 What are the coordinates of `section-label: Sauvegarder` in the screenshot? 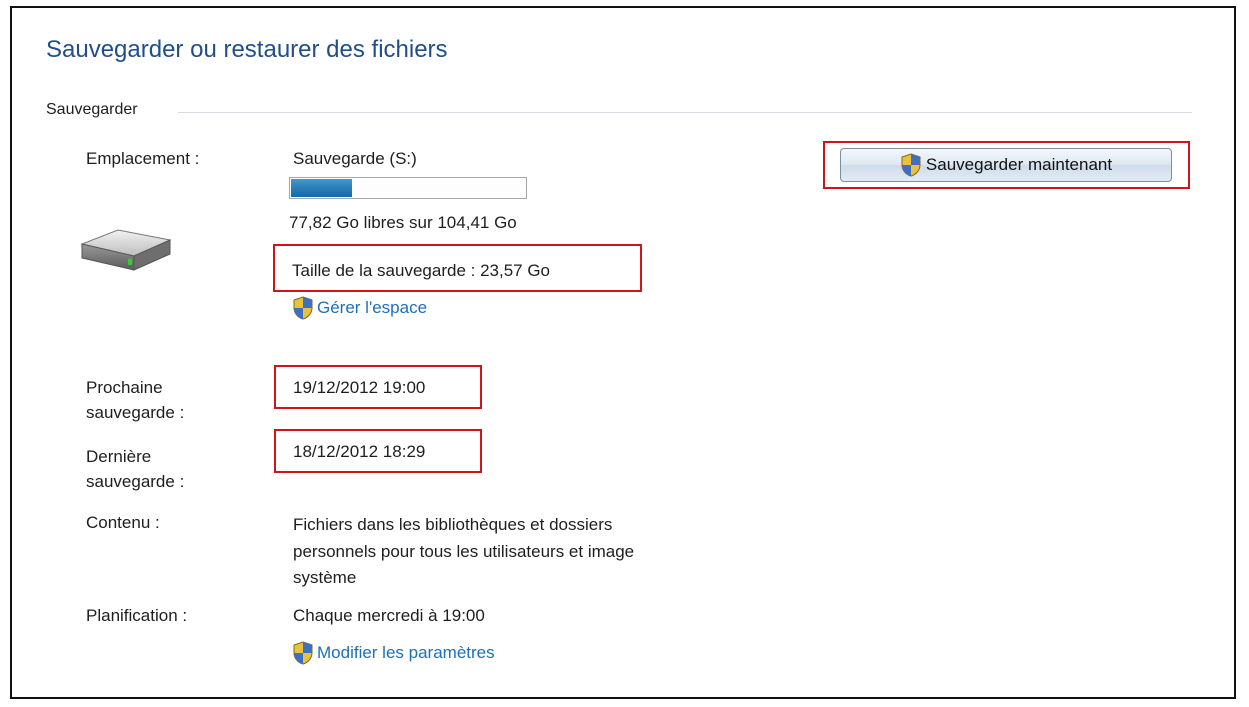 It's located at (92, 109).